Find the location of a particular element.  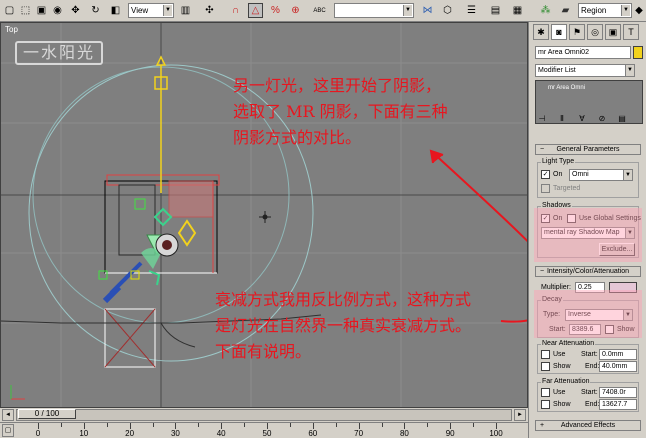

track-tick-label: 90 is located at coordinates (450, 433).